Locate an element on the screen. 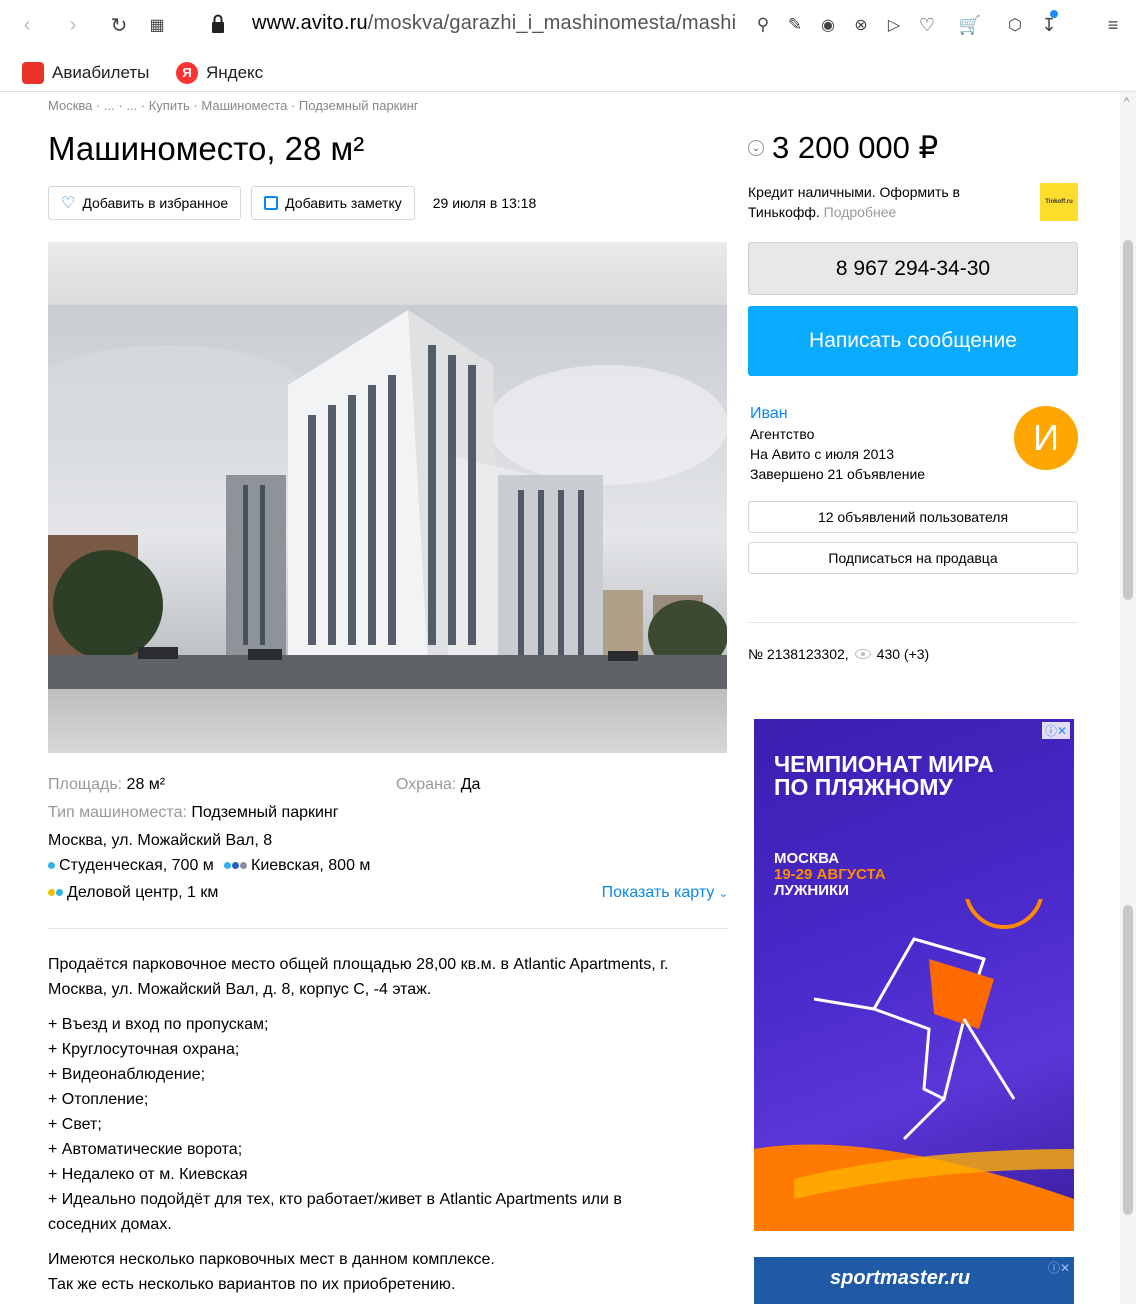 This screenshot has width=1136, height=1304. heart-outline-icon: ♡ is located at coordinates (68, 203).